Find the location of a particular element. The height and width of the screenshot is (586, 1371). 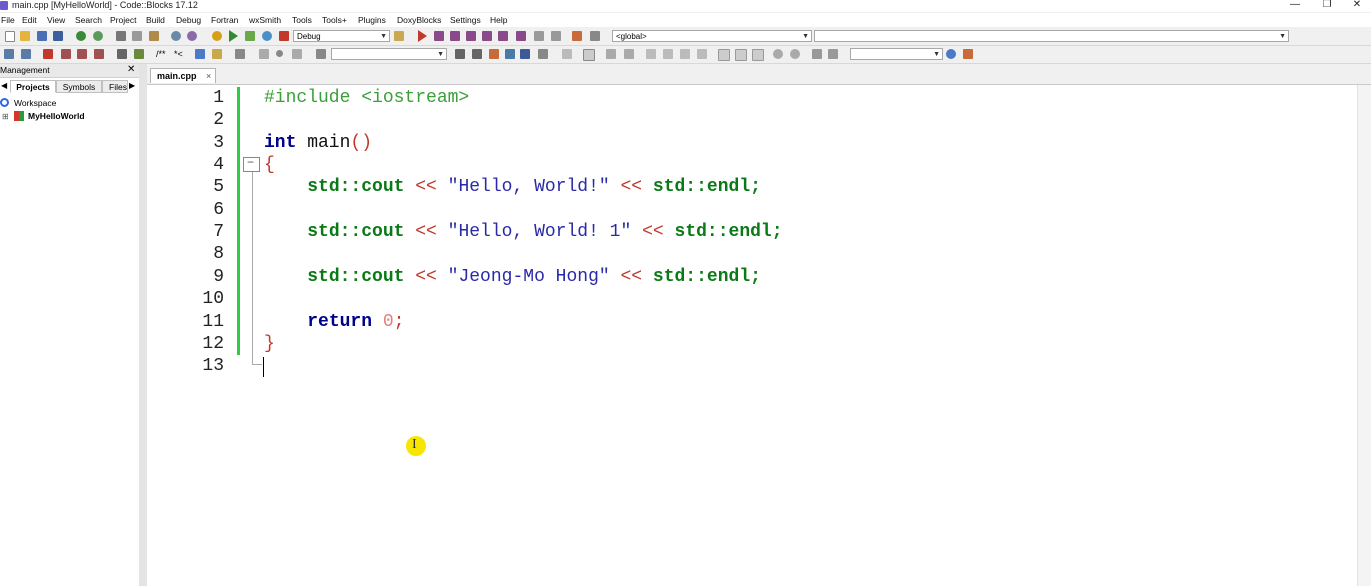

symbol-select: ▼ is located at coordinates (1051, 36).